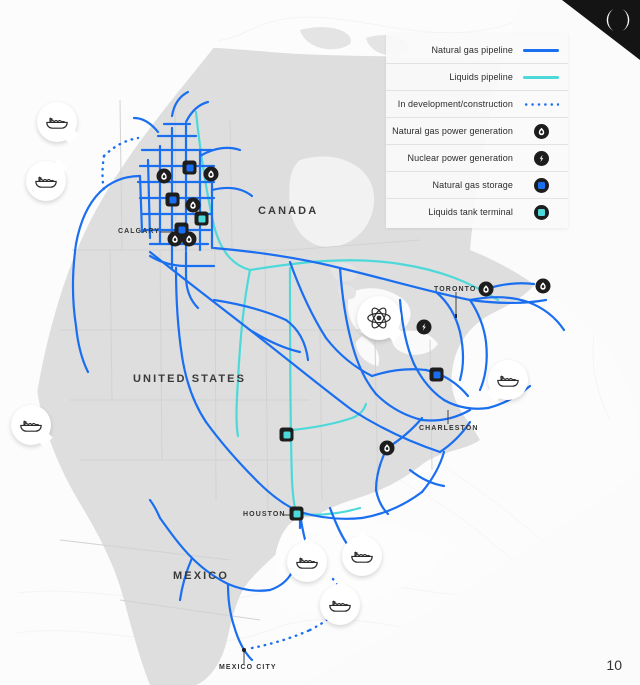 This screenshot has height=685, width=640. What do you see at coordinates (481, 77) in the screenshot?
I see `legend-label: Liquids pipeline` at bounding box center [481, 77].